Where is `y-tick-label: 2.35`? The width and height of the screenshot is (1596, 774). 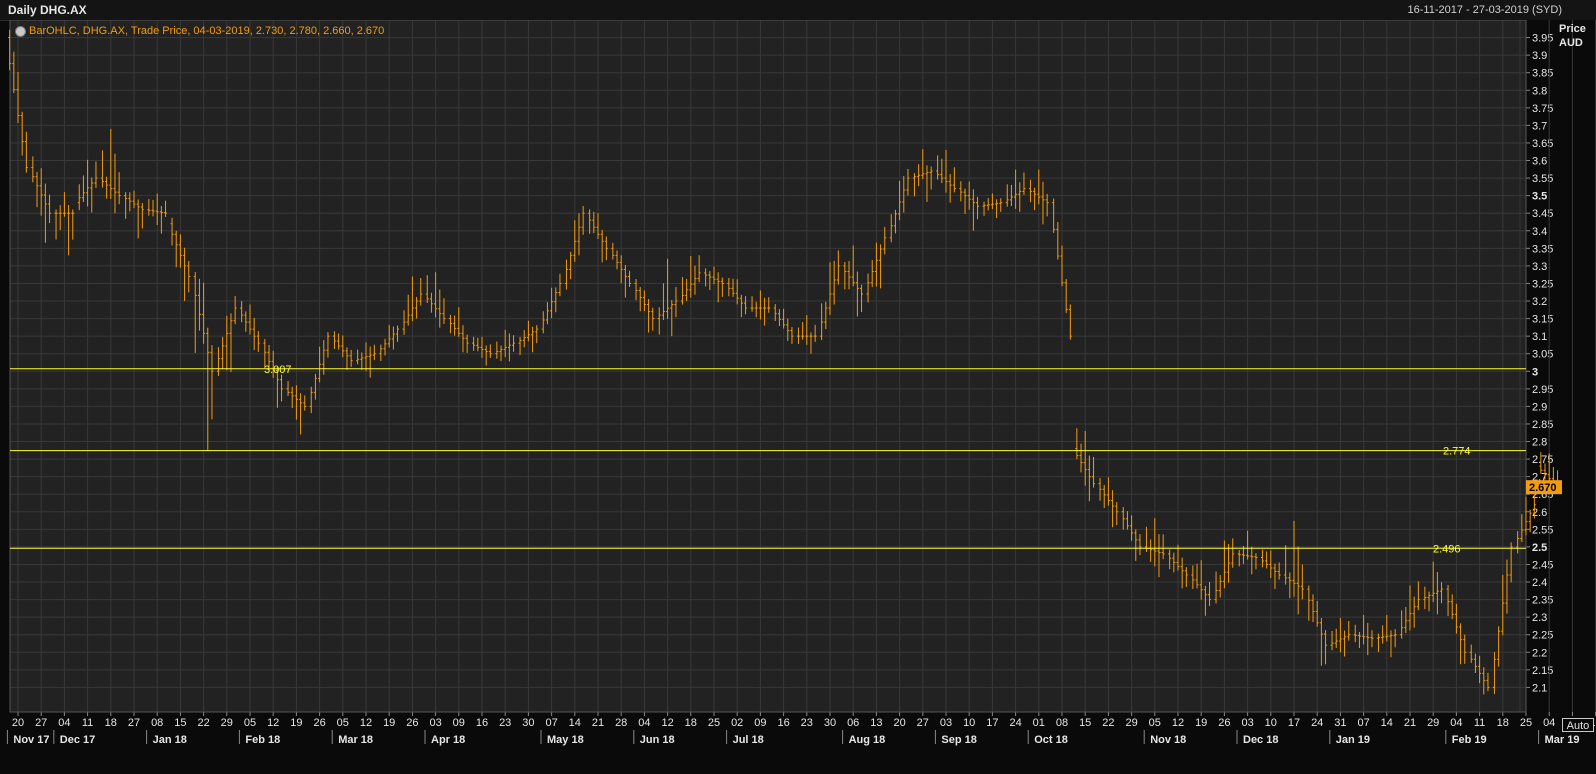 y-tick-label: 2.35 is located at coordinates (1542, 601).